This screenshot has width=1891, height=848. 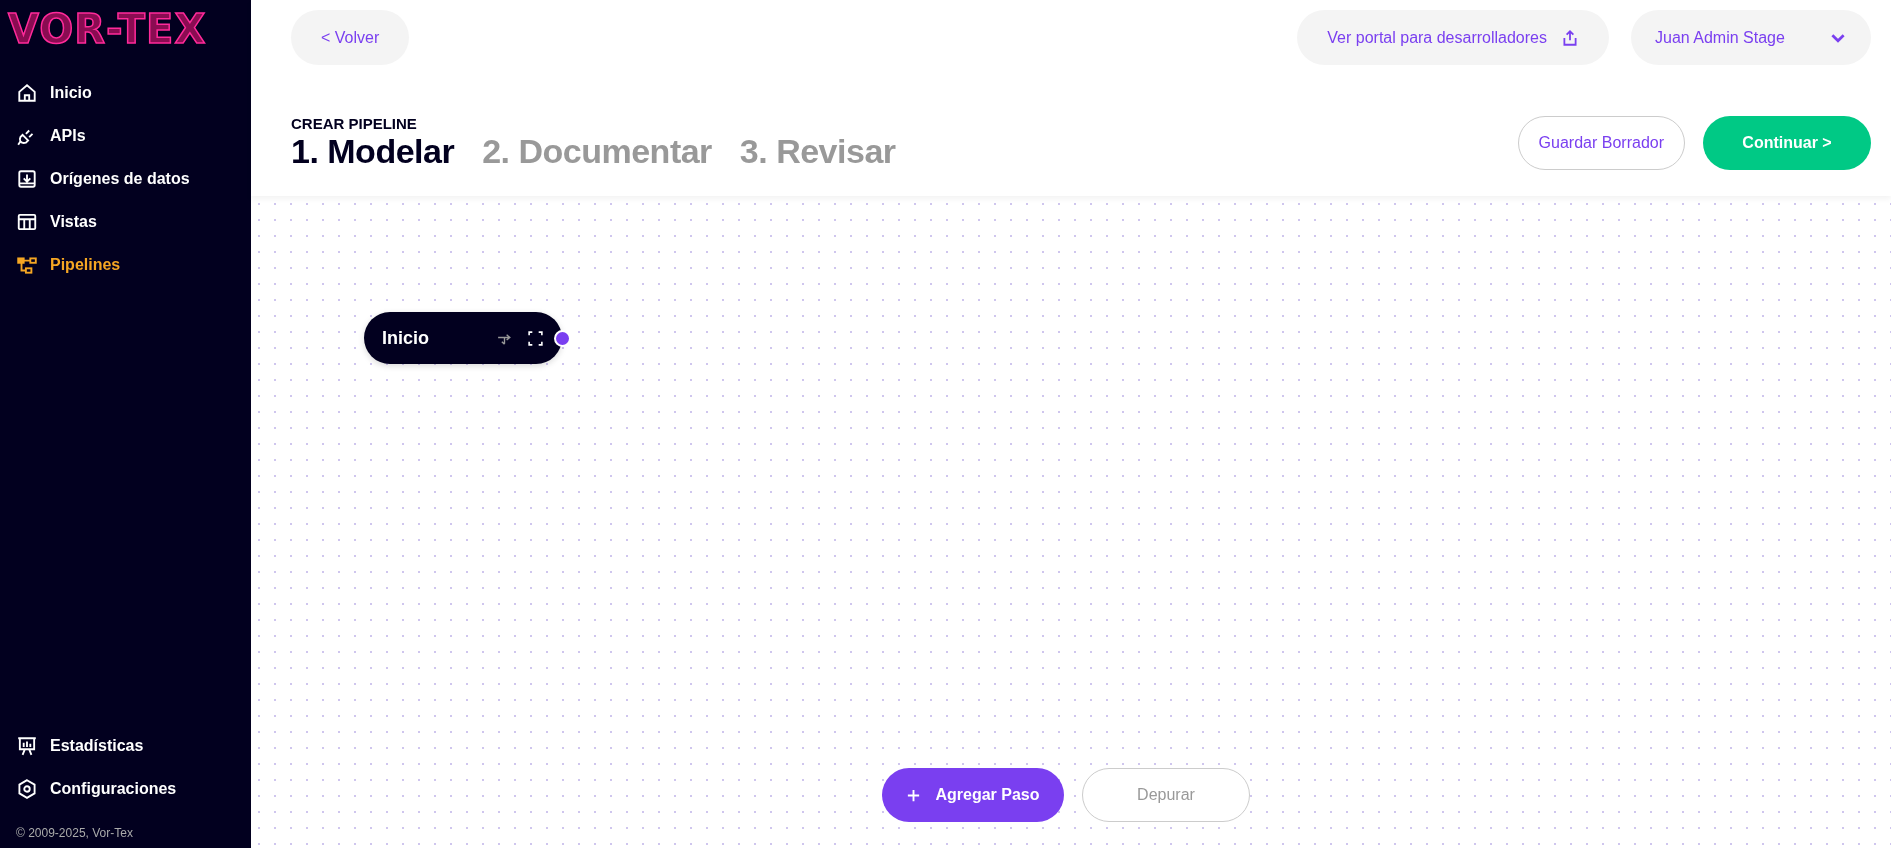 I want to click on copyright-text: © 2009-2025, Vor-Tex, so click(x=75, y=833).